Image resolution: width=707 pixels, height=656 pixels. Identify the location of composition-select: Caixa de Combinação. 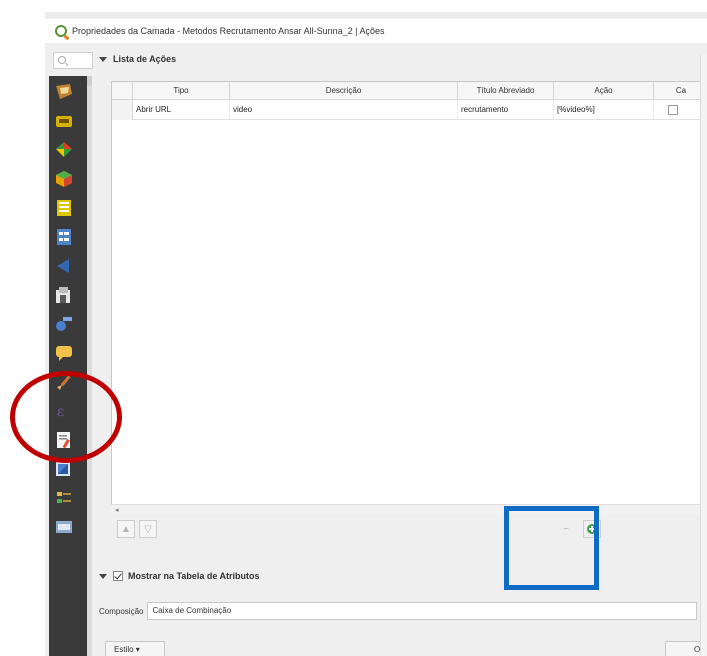
(422, 611).